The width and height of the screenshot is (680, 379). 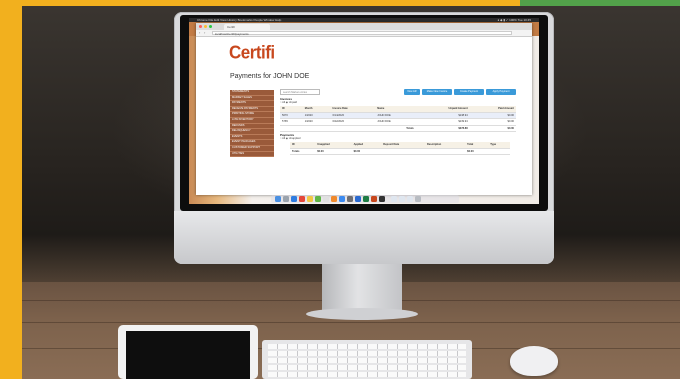 What do you see at coordinates (300, 92) in the screenshot?
I see `search-input: search Market entries` at bounding box center [300, 92].